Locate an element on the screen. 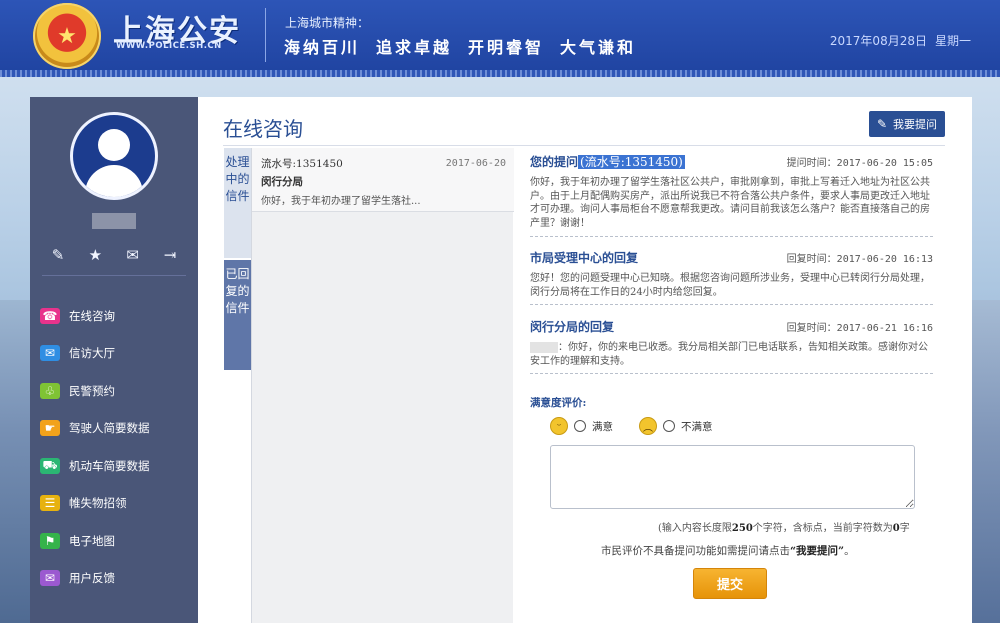 The height and width of the screenshot is (623, 1000). limit-text: 个字符，含标点，当前字符数为 is located at coordinates (822, 528).